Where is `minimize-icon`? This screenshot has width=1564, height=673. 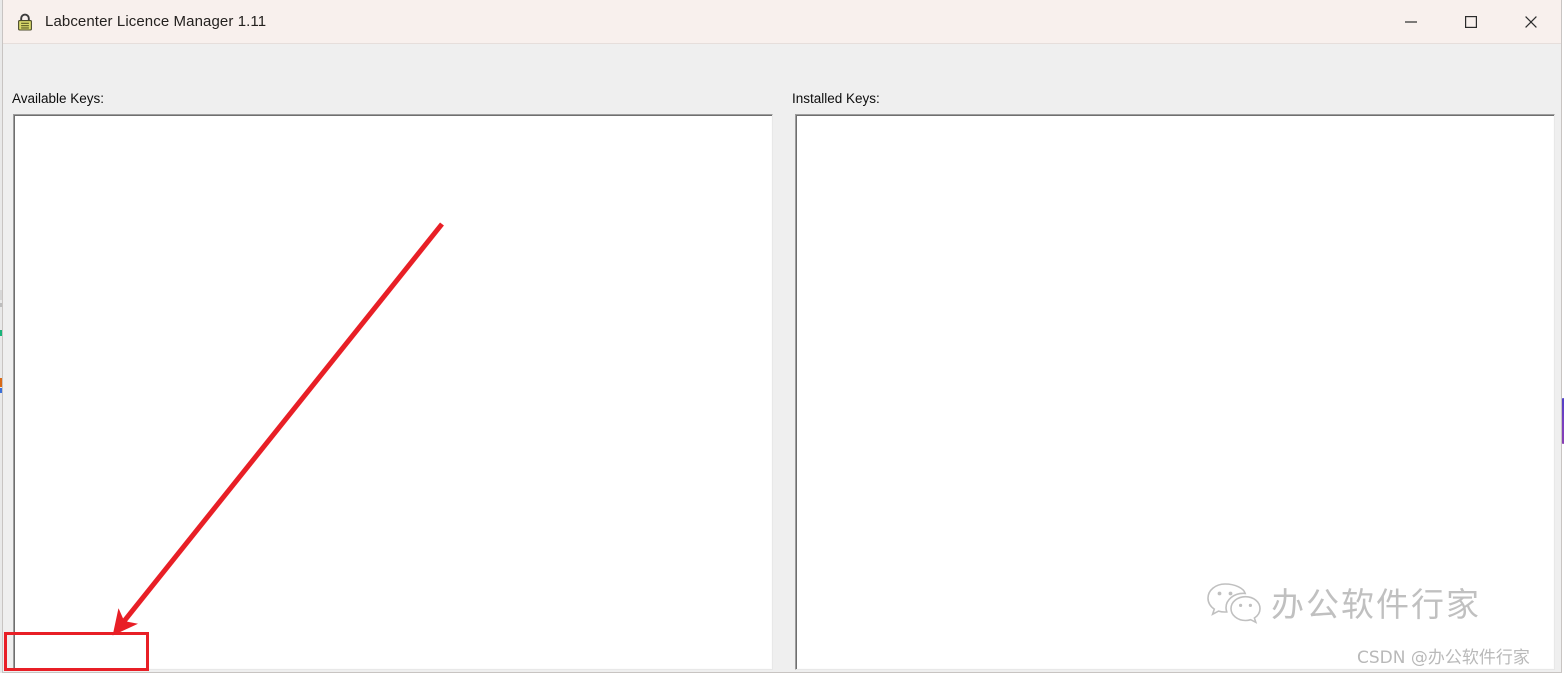
minimize-icon is located at coordinates (1411, 22).